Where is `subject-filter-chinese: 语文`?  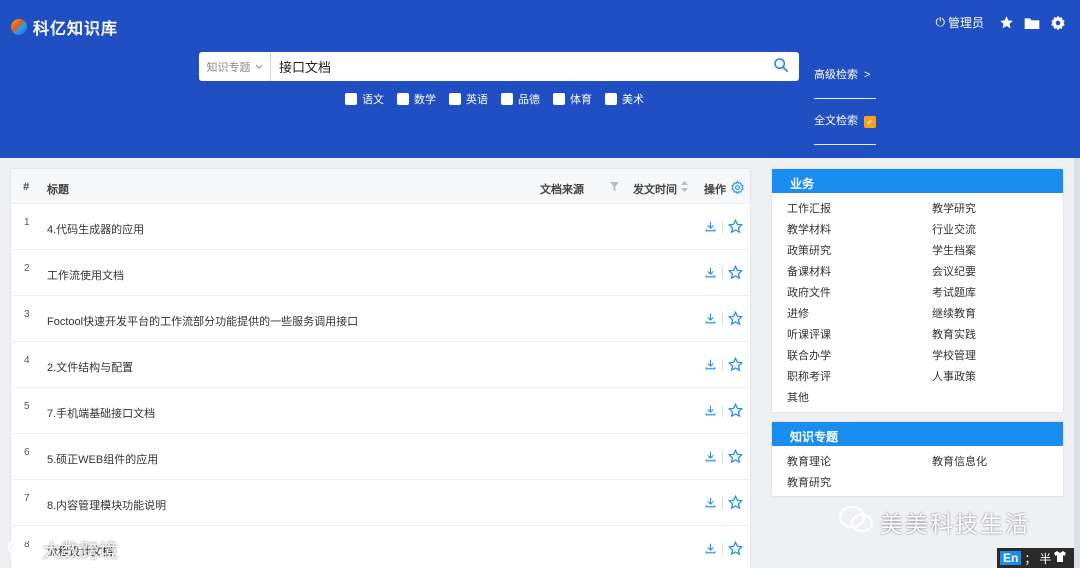 subject-filter-chinese: 语文 is located at coordinates (364, 99).